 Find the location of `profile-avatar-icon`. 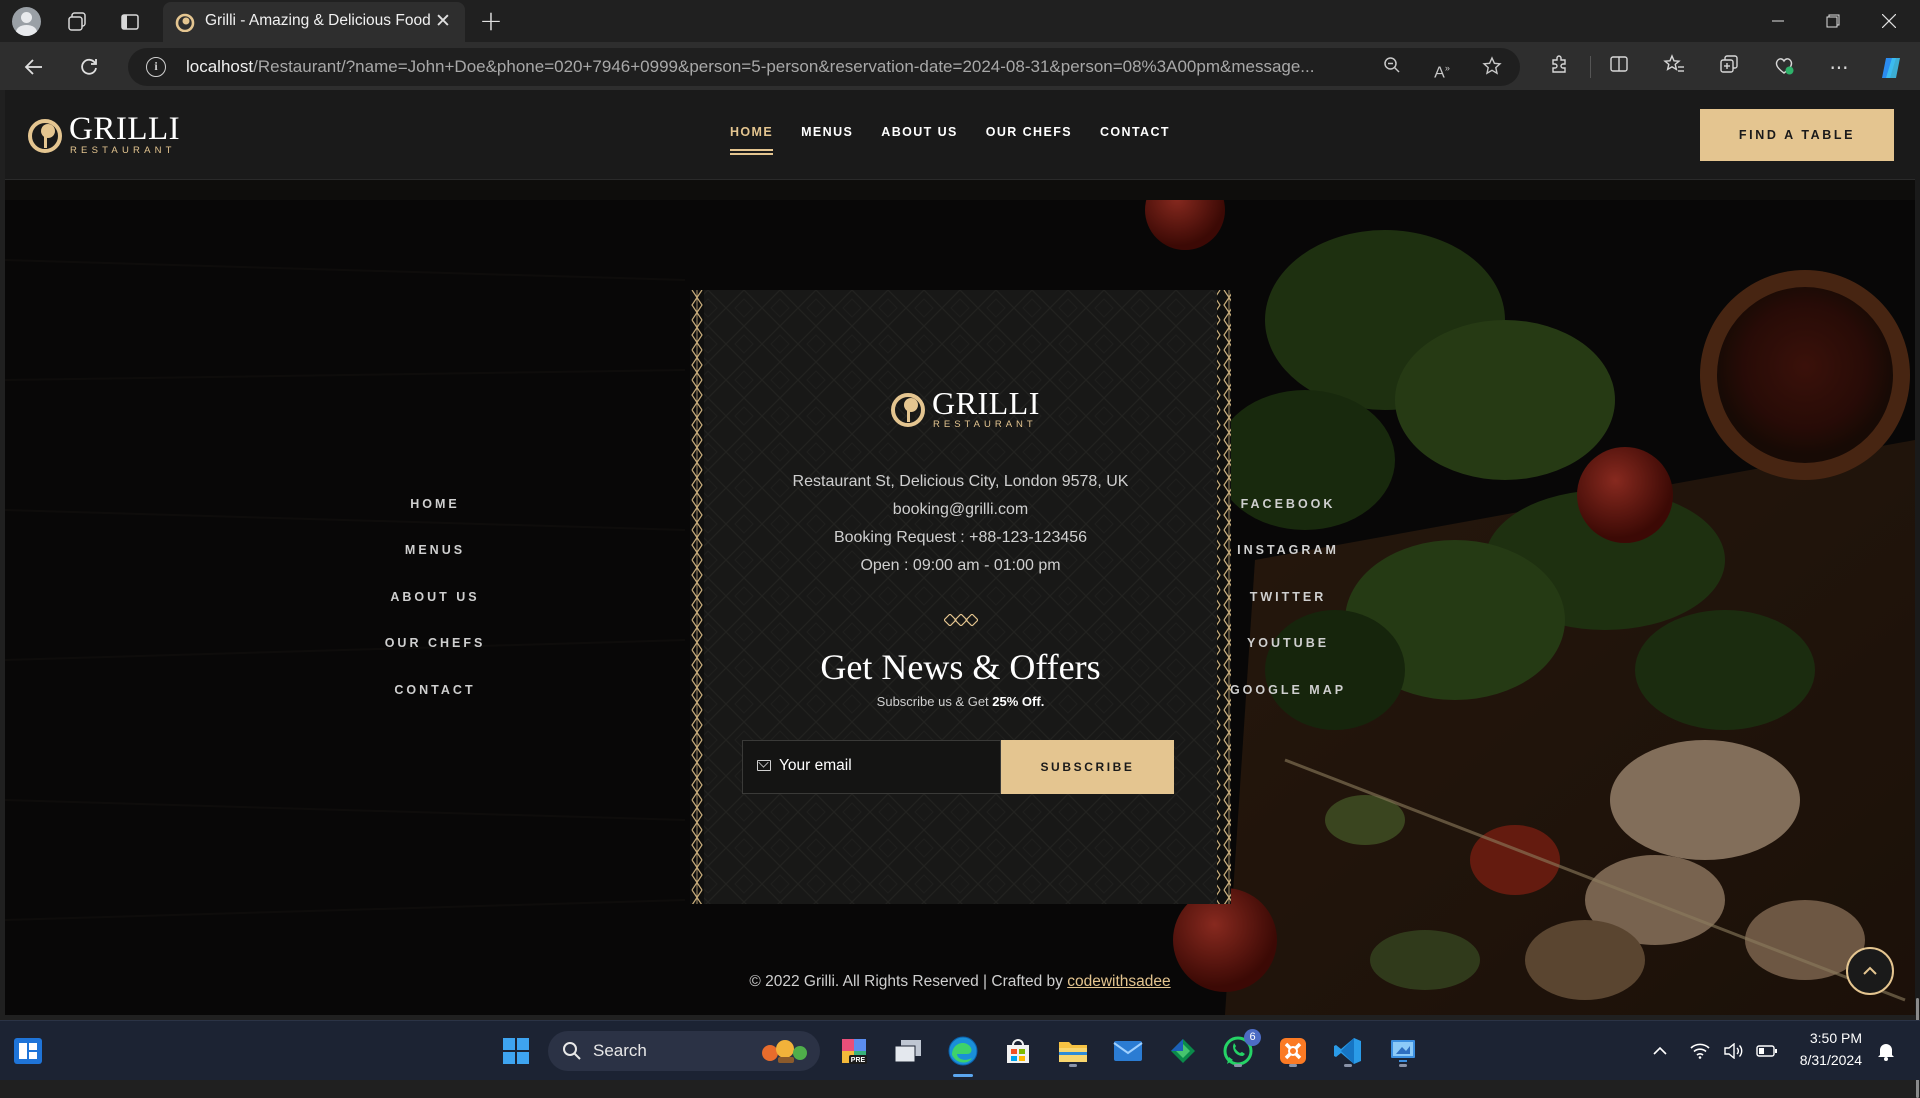

profile-avatar-icon is located at coordinates (26, 21).